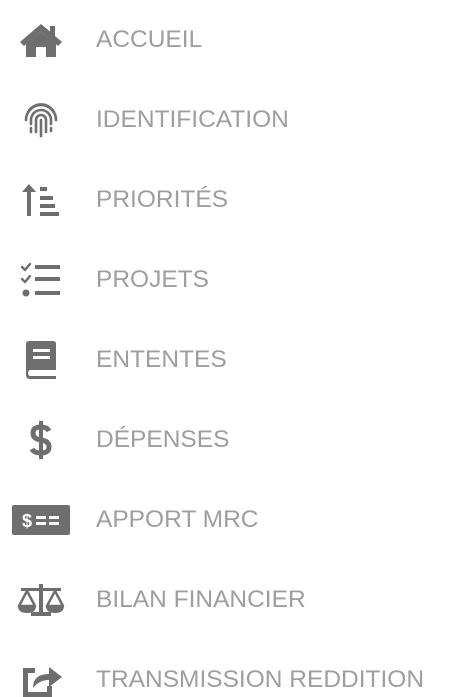 The height and width of the screenshot is (697, 473). What do you see at coordinates (41, 600) in the screenshot?
I see `balance-scale-icon` at bounding box center [41, 600].